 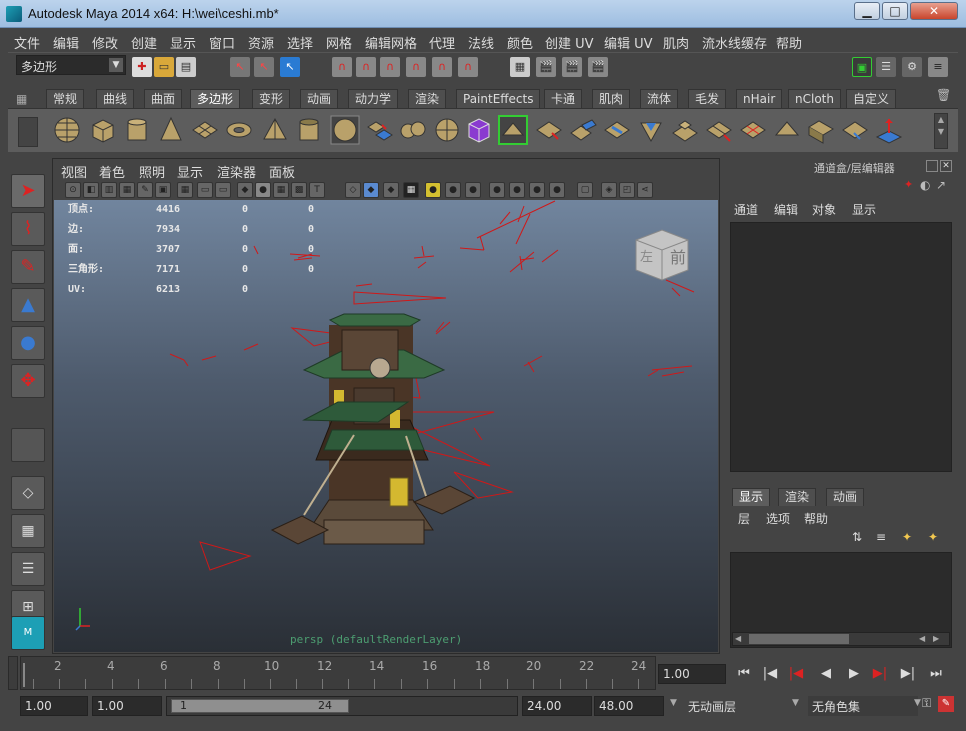 What do you see at coordinates (442, 42) in the screenshot?
I see `menu-proxy: 代理` at bounding box center [442, 42].